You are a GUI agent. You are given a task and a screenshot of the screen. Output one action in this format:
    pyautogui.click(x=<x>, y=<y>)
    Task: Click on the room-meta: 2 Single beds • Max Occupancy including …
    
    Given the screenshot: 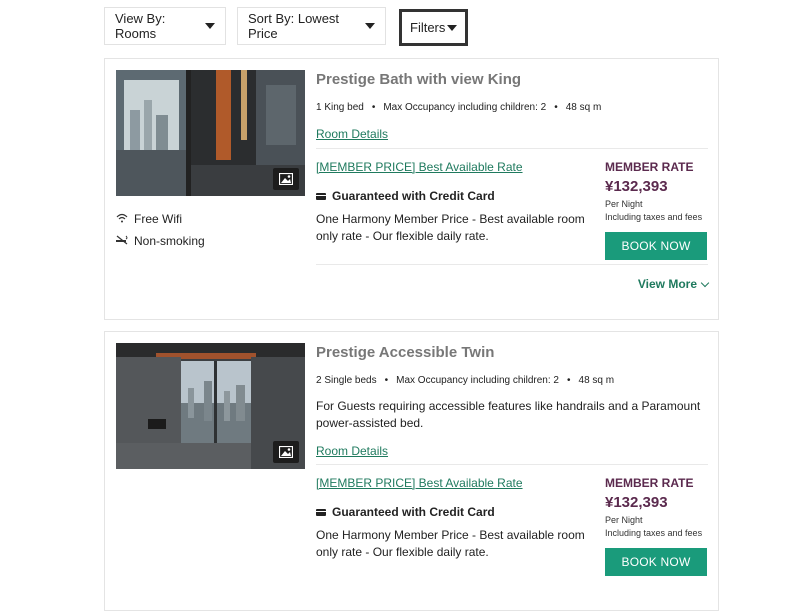 What is the action you would take?
    pyautogui.click(x=512, y=380)
    